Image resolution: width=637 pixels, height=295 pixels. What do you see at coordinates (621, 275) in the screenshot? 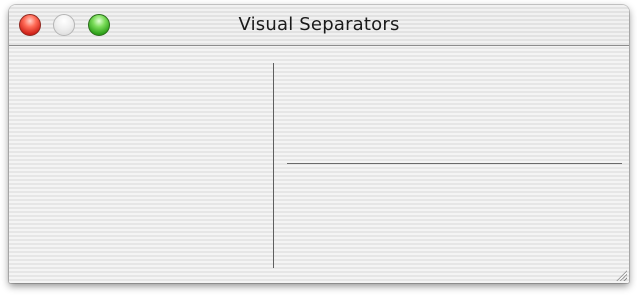
I see `resize-grip-icon` at bounding box center [621, 275].